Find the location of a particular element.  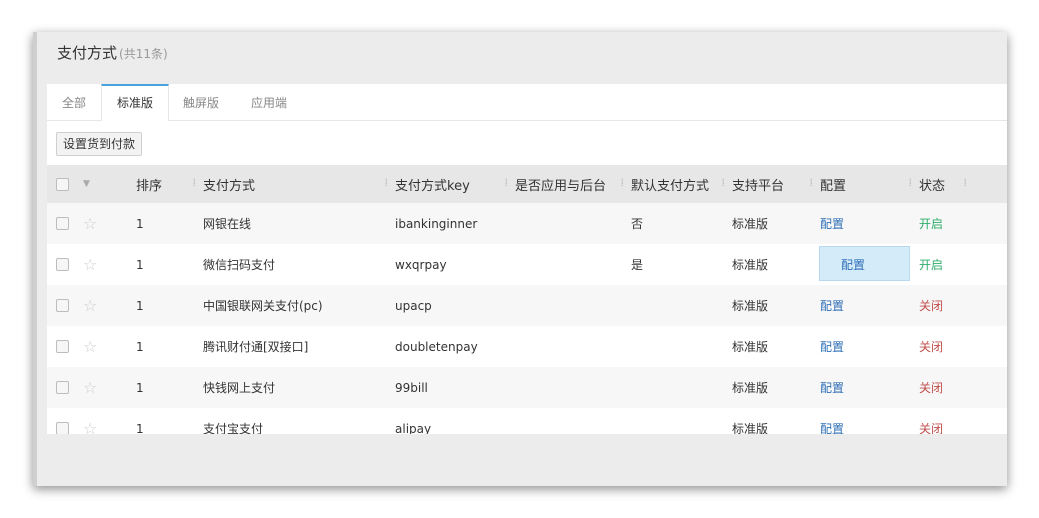

row-name: 腾讯财付通[双接口] is located at coordinates (298, 346).